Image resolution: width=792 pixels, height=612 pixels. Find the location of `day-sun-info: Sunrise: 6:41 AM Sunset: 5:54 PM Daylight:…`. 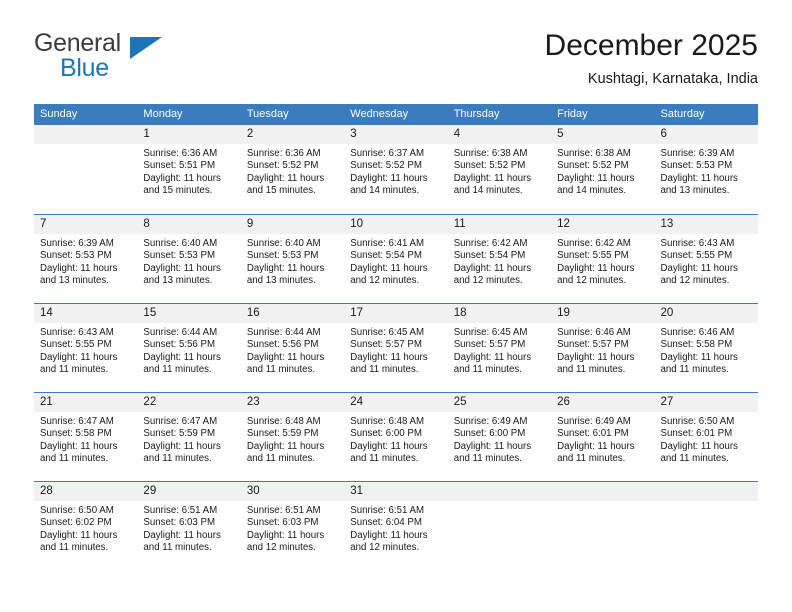

day-sun-info: Sunrise: 6:41 AM Sunset: 5:54 PM Daylight:… is located at coordinates (395, 261).